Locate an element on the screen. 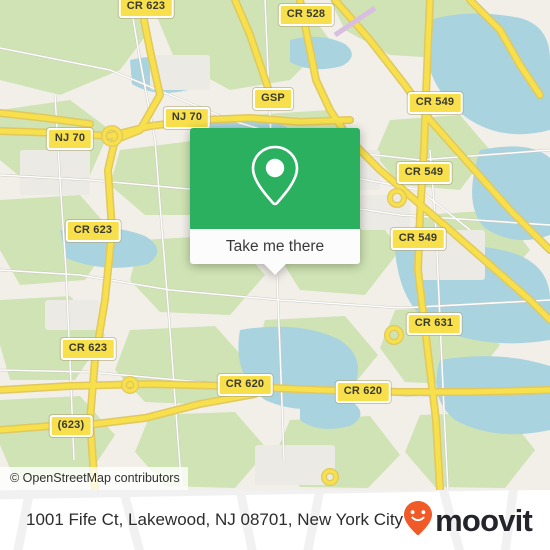 The image size is (550, 550). take-me-there-label: Take me there is located at coordinates (275, 246).